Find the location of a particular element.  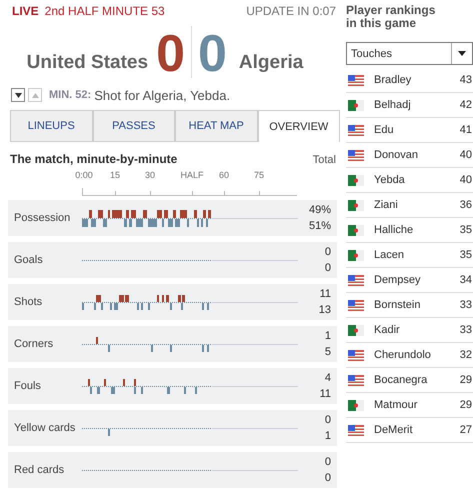

stat-label: Corners is located at coordinates (34, 344).